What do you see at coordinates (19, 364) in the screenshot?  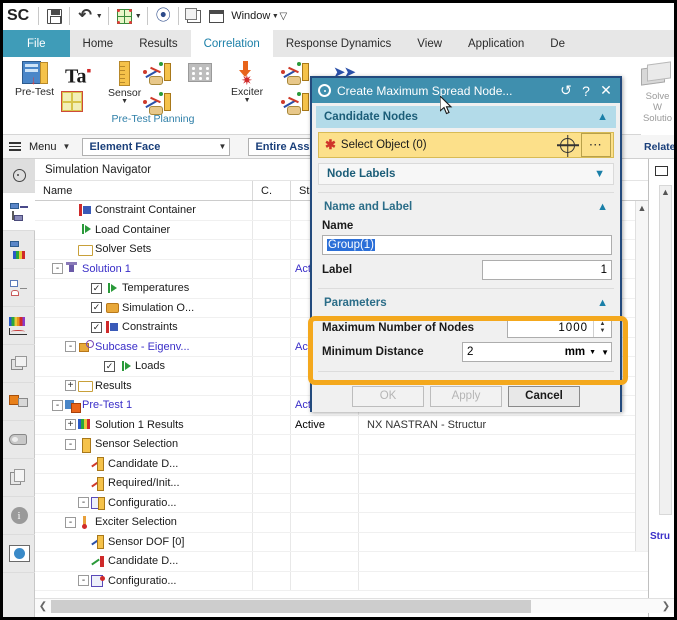 I see `resource-bar-part-navigator` at bounding box center [19, 364].